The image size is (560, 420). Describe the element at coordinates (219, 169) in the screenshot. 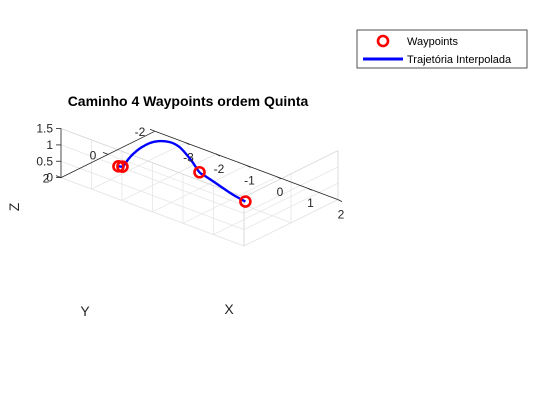

I see `x-tick-label: -2` at that location.